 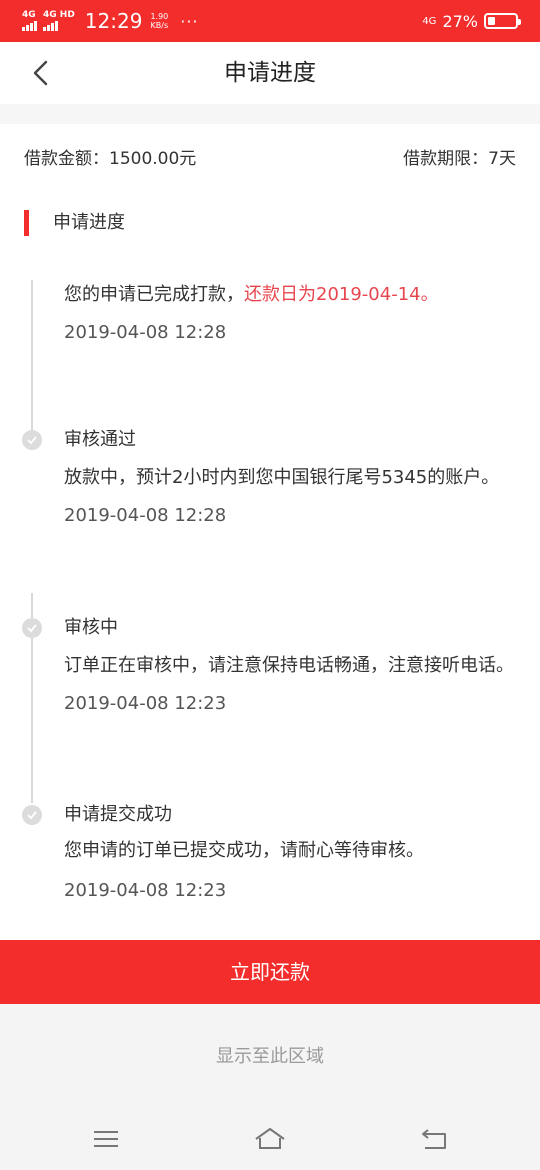 I want to click on timeline-text: 订单正在审核中，请注意保持电话畅通，注意接听电话。, so click(x=289, y=665).